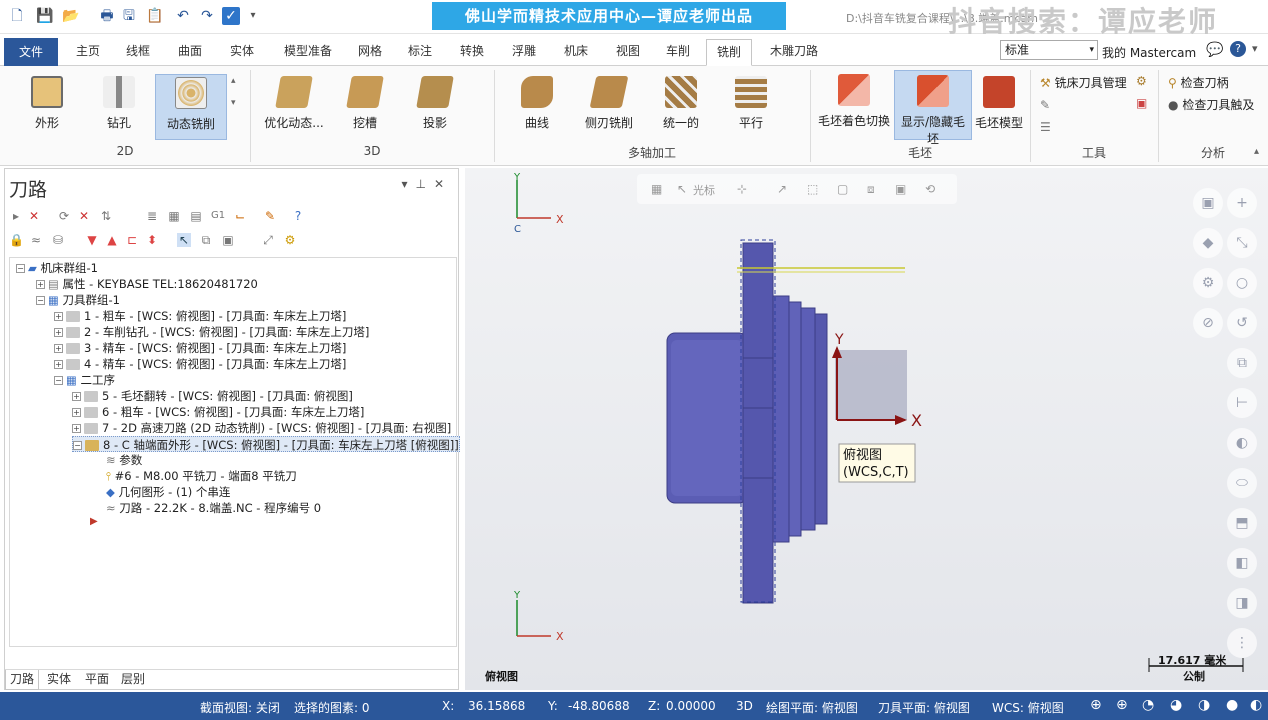 Image resolution: width=1268 pixels, height=720 pixels. What do you see at coordinates (1255, 48) in the screenshot?
I see `ribbon-options-icon: ▾` at bounding box center [1255, 48].